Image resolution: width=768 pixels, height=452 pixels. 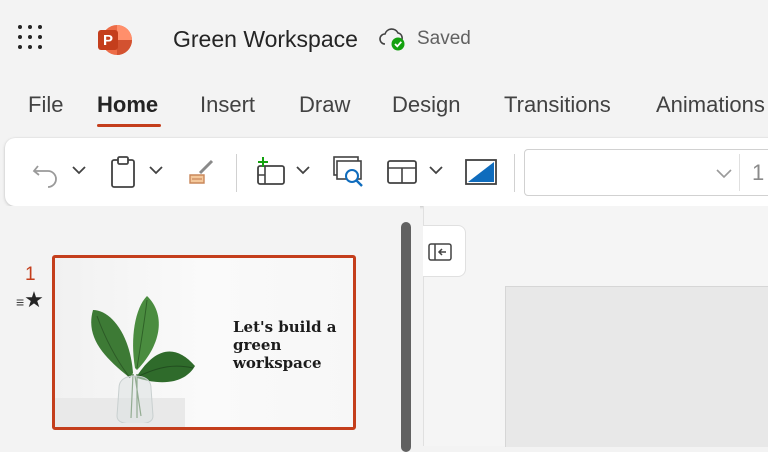 What do you see at coordinates (349, 172) in the screenshot?
I see `reuse-slides-icon` at bounding box center [349, 172].